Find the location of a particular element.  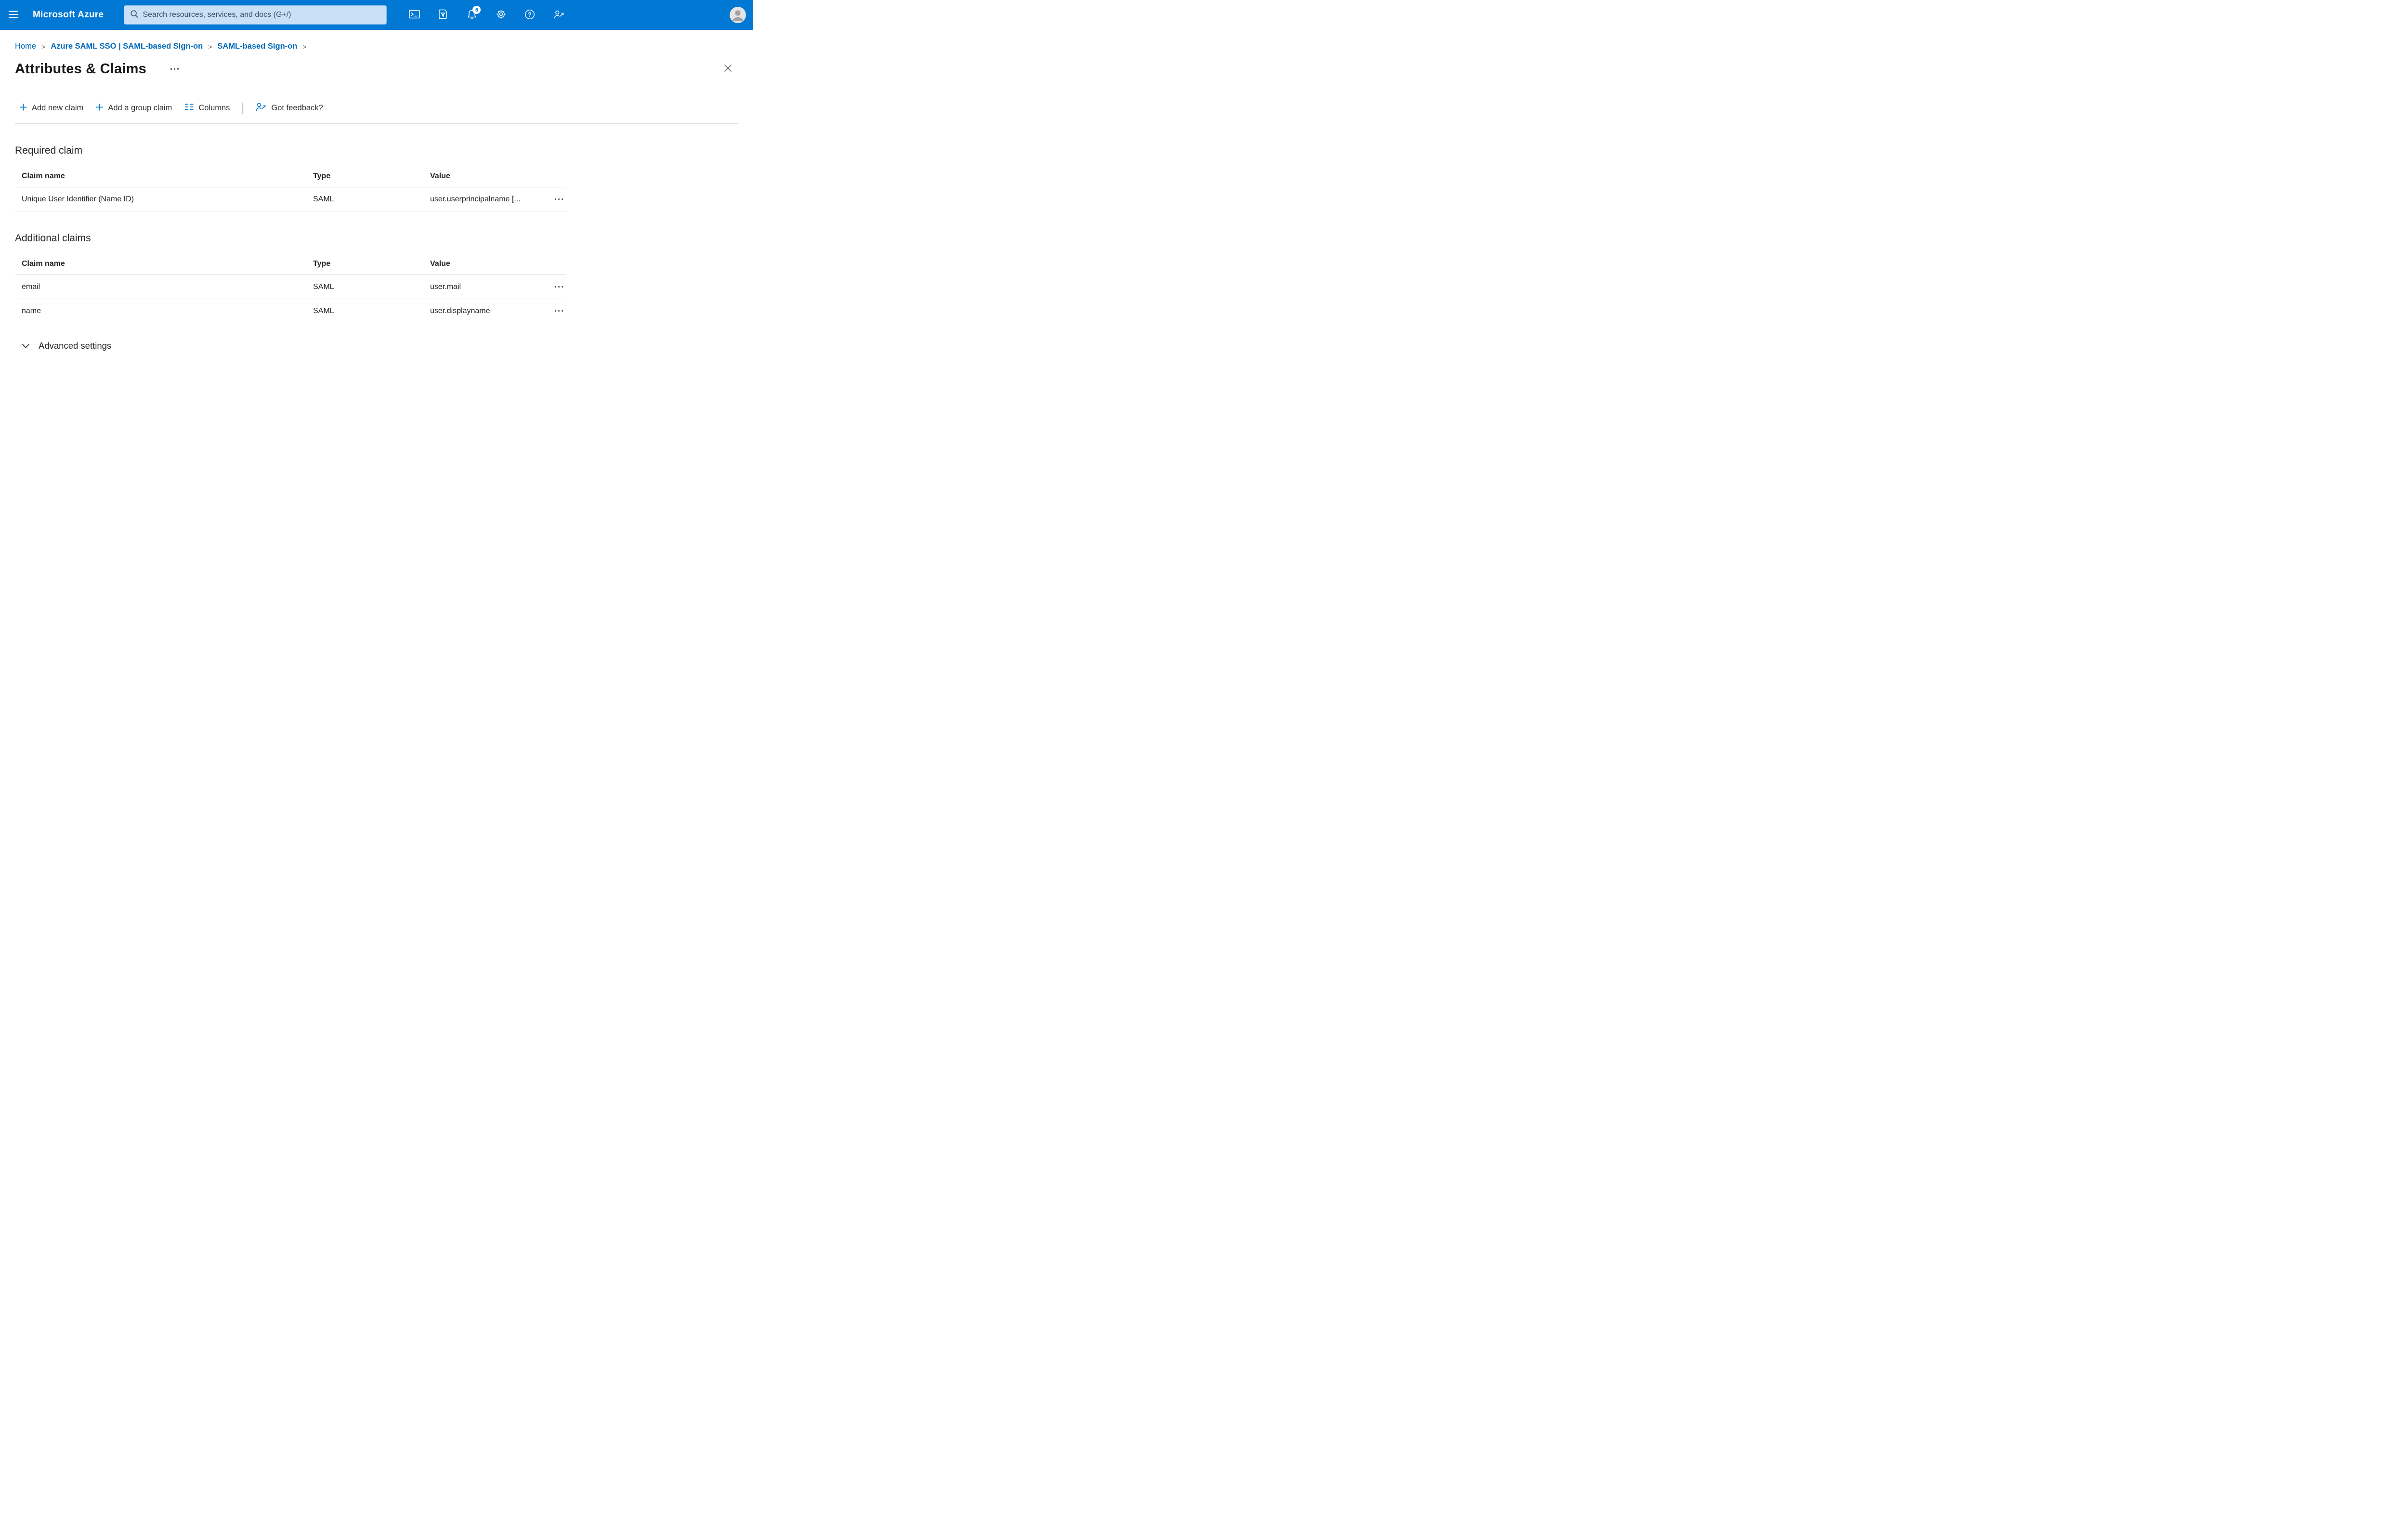

close-icon is located at coordinates (728, 69).